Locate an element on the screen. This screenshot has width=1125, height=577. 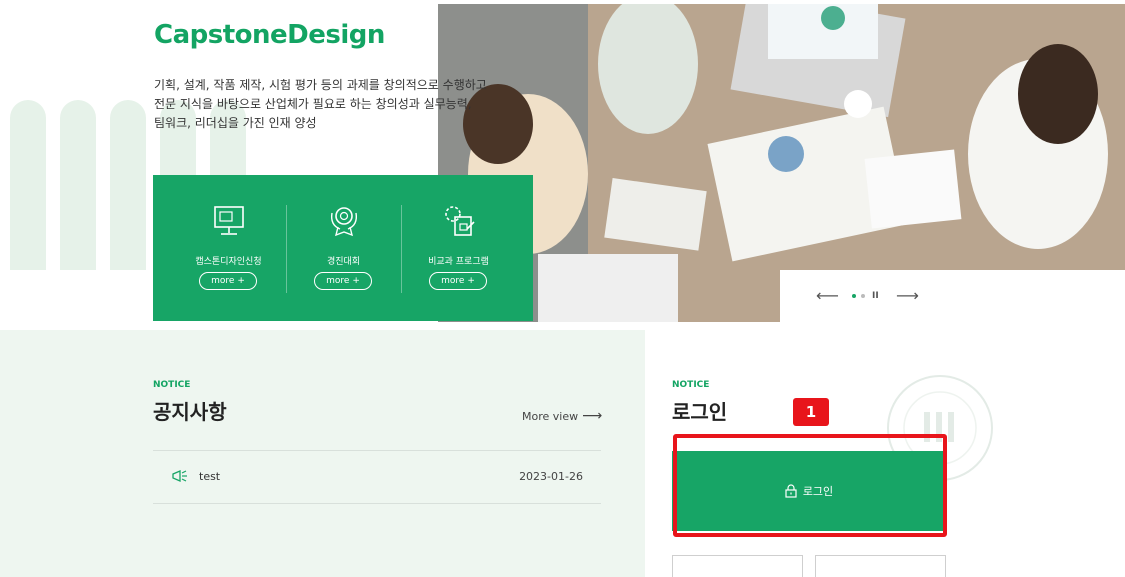
login-tag: NOTICE is located at coordinates (691, 385).